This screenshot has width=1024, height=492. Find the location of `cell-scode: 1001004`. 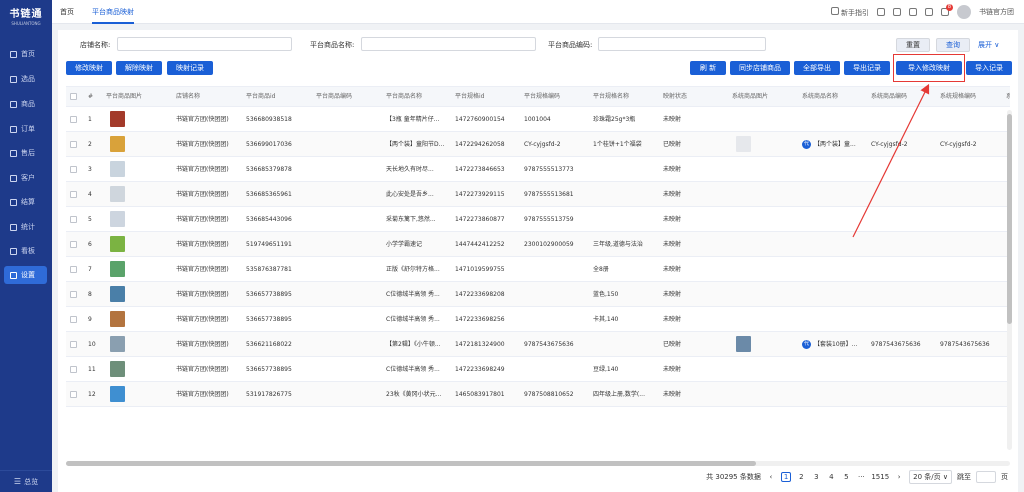

cell-scode: 1001004 is located at coordinates (537, 119).